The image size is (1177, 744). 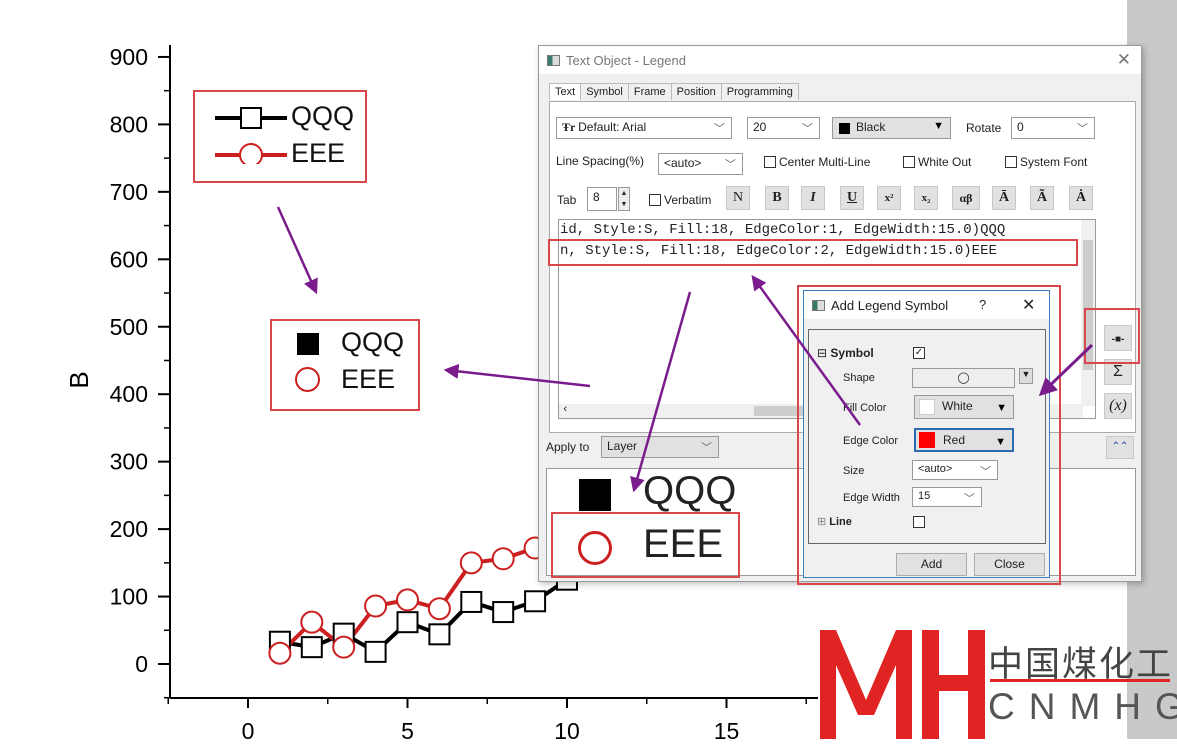 What do you see at coordinates (600, 161) in the screenshot?
I see `line-spacing-label: Line Spacing(%)` at bounding box center [600, 161].